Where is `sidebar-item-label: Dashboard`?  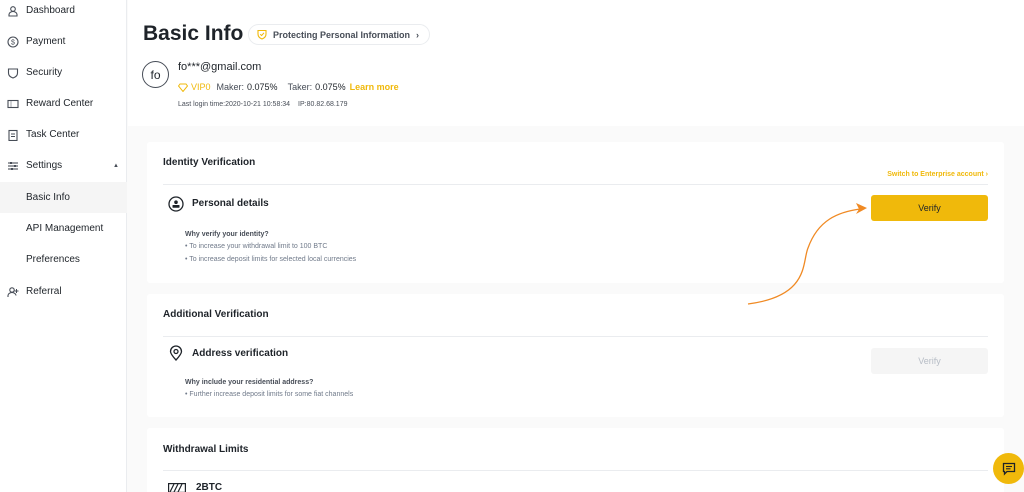
sidebar-item-label: Dashboard is located at coordinates (50, 10).